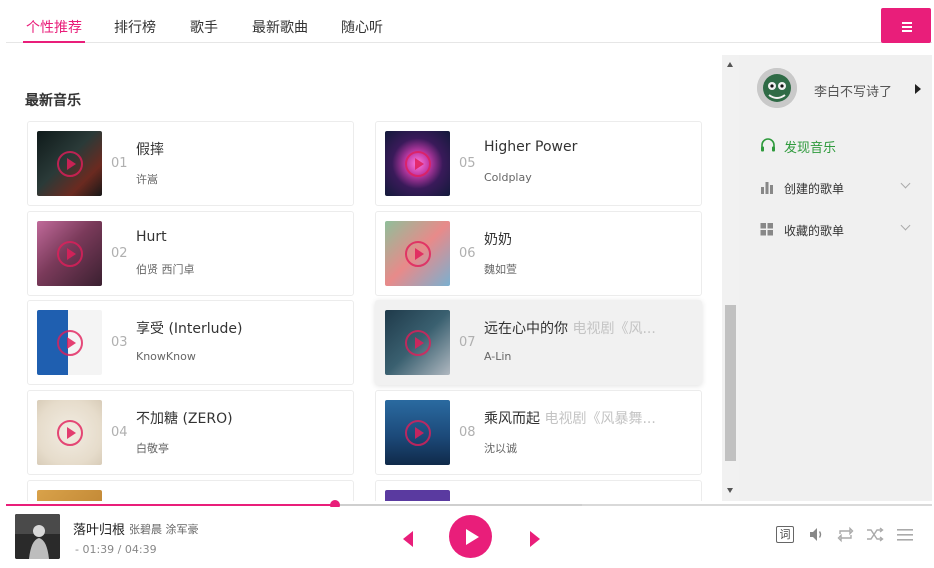 This screenshot has height=568, width=934. Describe the element at coordinates (119, 342) in the screenshot. I see `song-number: 03` at that location.